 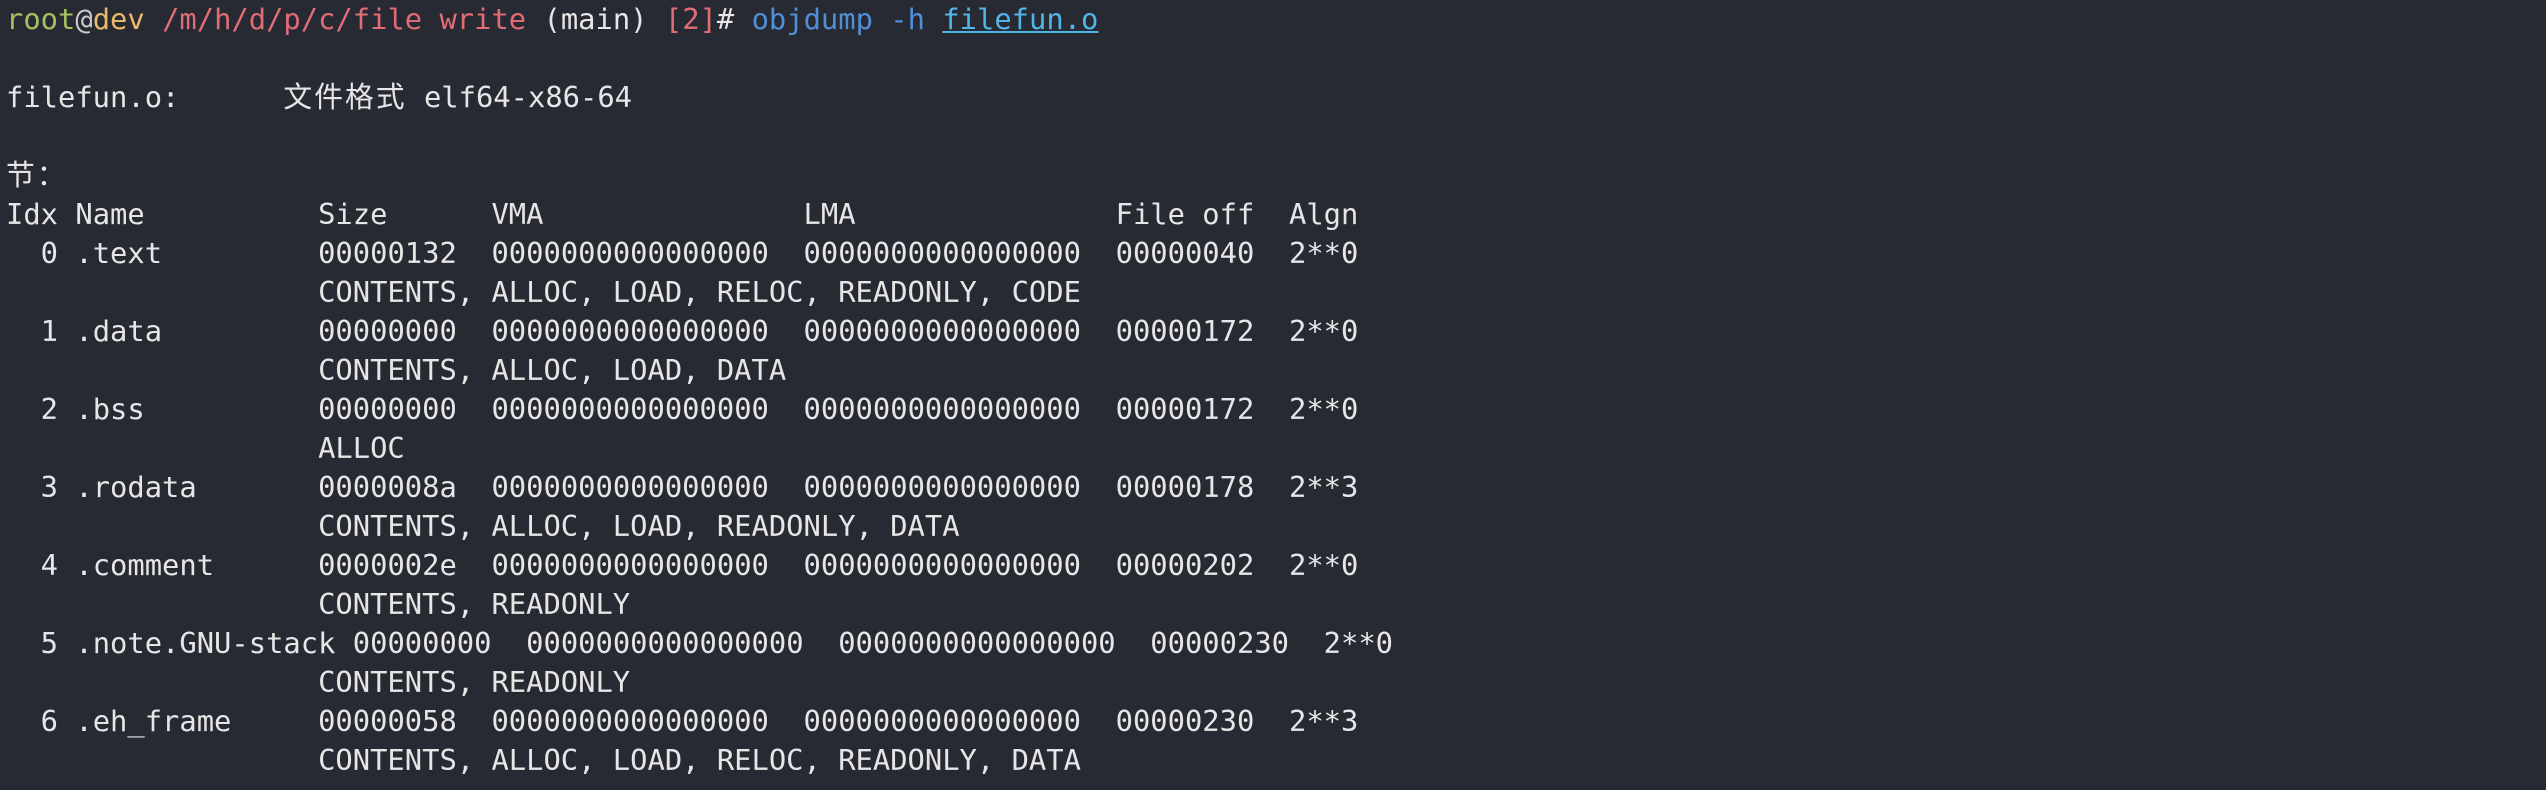 I want to click on section-flags: CONTENTS, ALLOC, LOAD, DATA, so click(x=552, y=370).